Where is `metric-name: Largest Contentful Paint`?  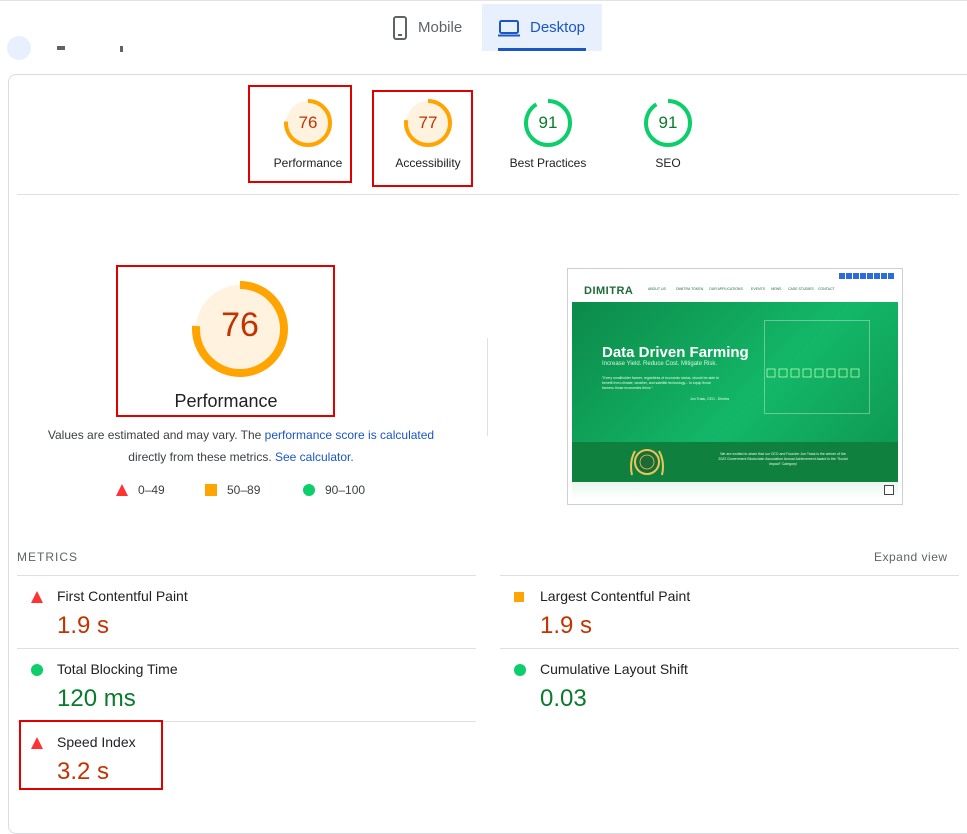
metric-name: Largest Contentful Paint is located at coordinates (615, 596).